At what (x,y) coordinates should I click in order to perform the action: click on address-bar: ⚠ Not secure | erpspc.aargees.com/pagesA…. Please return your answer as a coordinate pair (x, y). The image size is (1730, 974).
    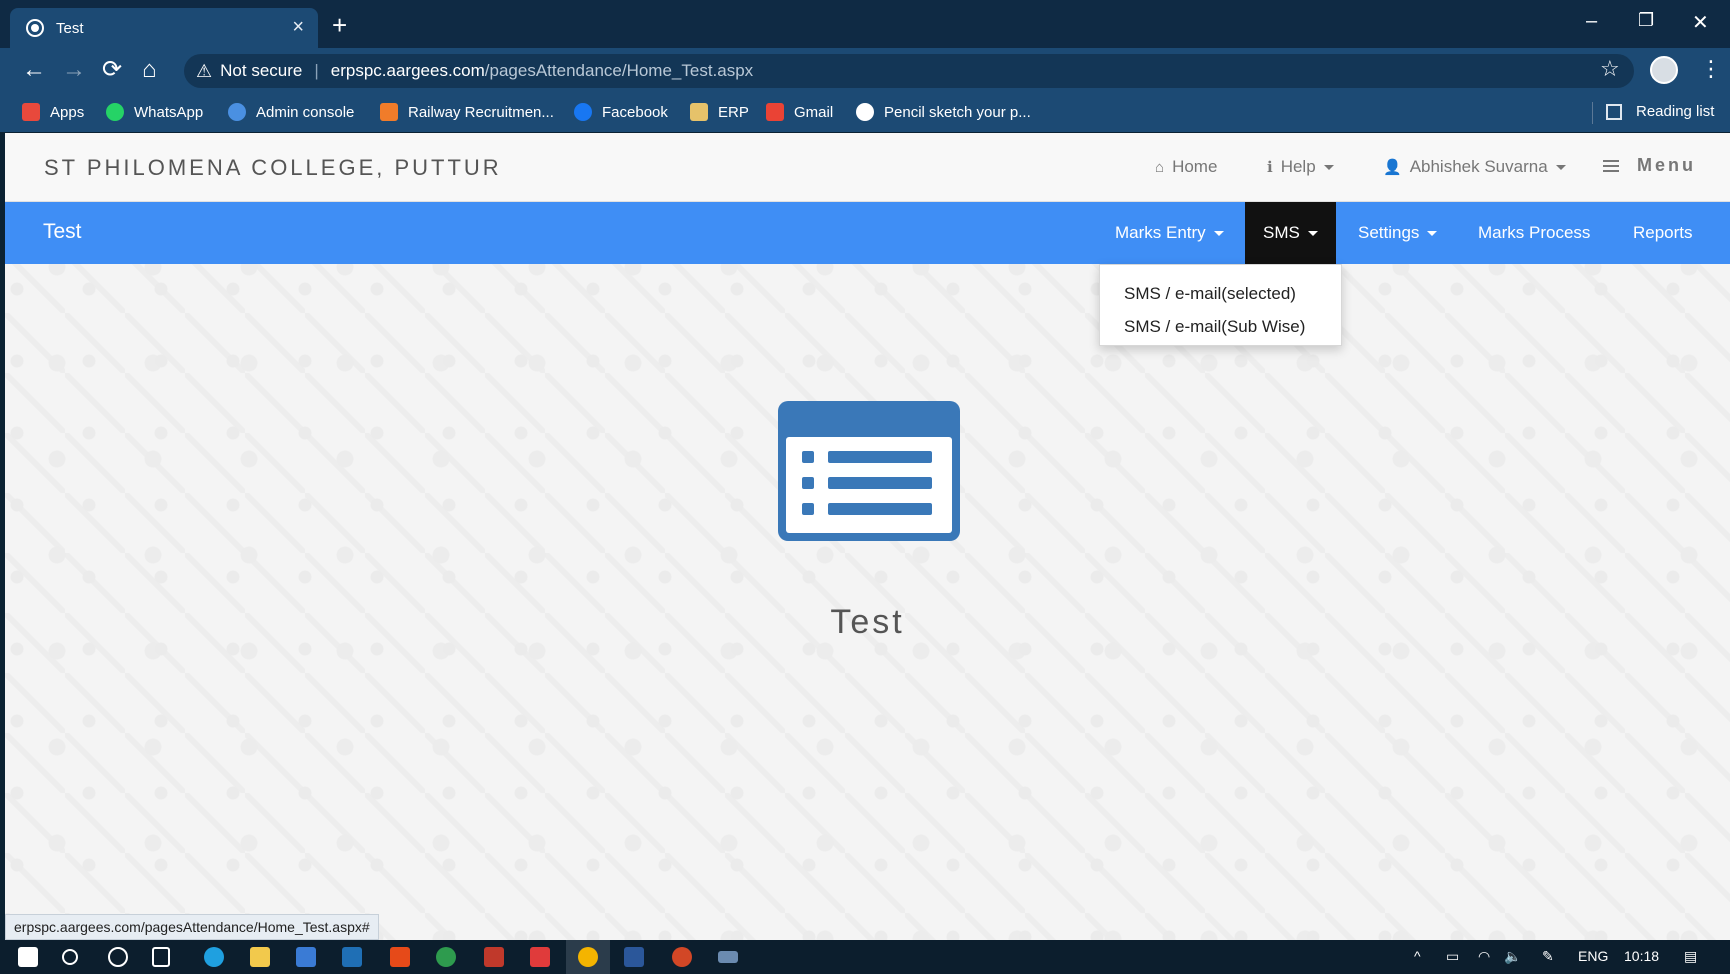
    Looking at the image, I should click on (909, 71).